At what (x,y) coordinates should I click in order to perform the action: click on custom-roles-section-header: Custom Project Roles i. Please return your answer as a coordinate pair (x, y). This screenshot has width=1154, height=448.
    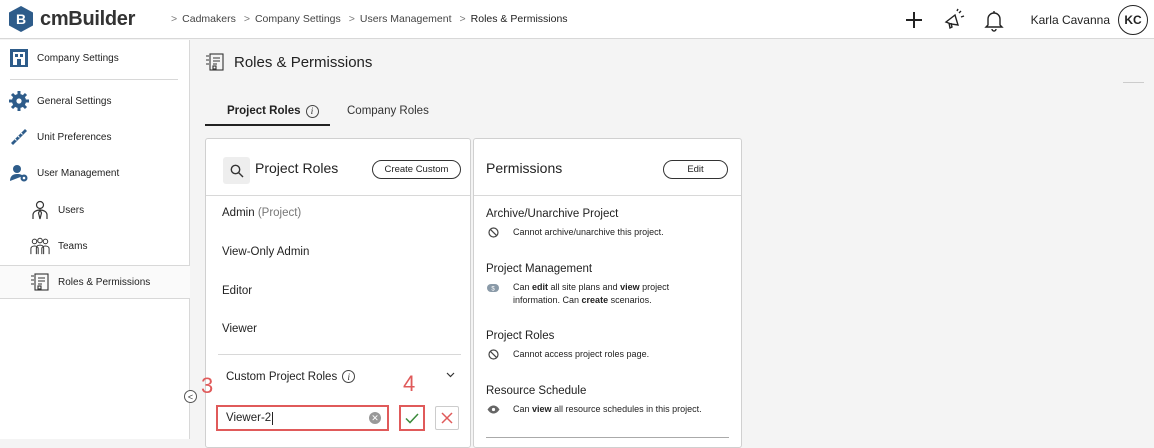
    Looking at the image, I should click on (291, 376).